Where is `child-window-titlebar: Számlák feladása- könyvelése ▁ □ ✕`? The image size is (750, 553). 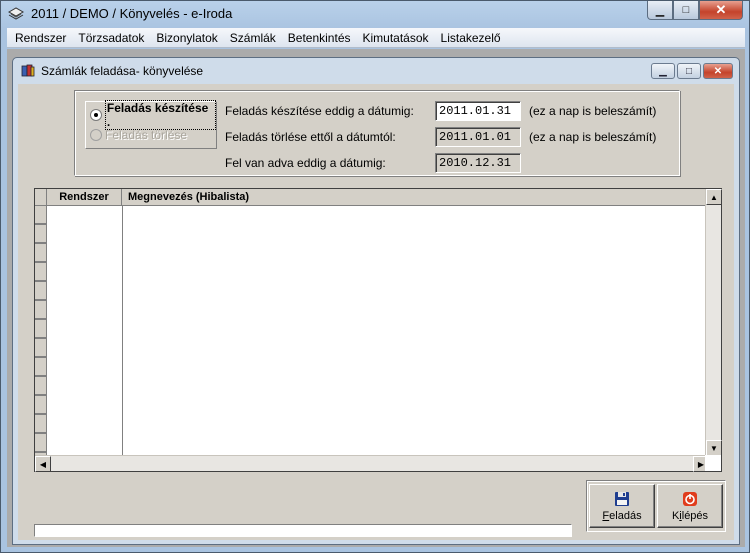 child-window-titlebar: Számlák feladása- könyvelése ▁ □ ✕ is located at coordinates (376, 70).